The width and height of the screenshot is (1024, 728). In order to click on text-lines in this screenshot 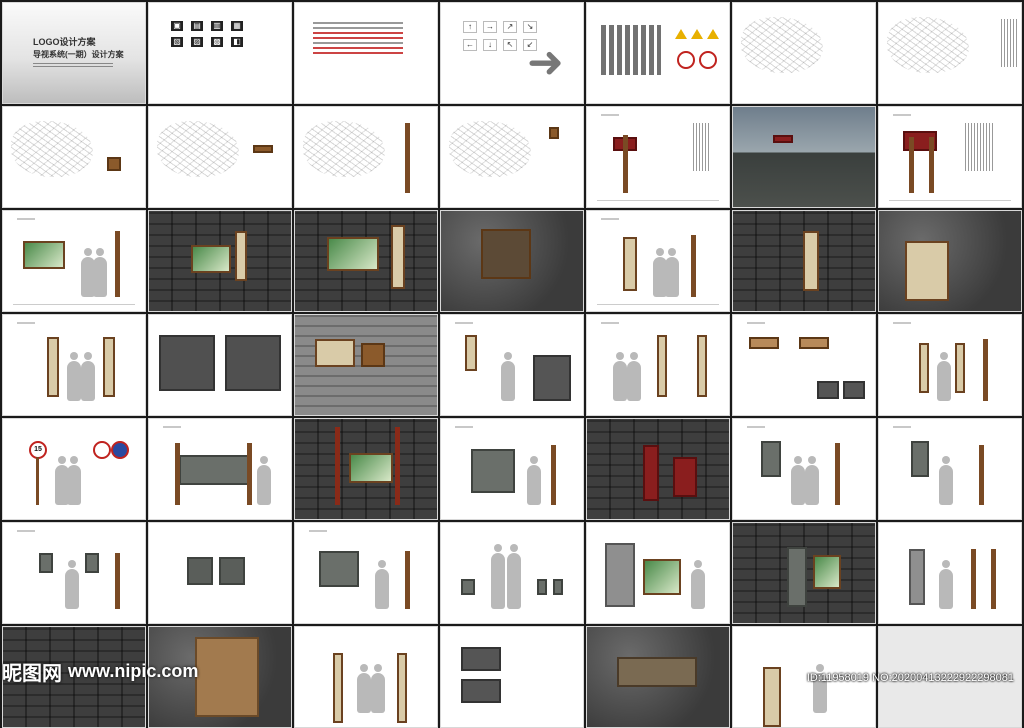, I will do `click(358, 38)`.